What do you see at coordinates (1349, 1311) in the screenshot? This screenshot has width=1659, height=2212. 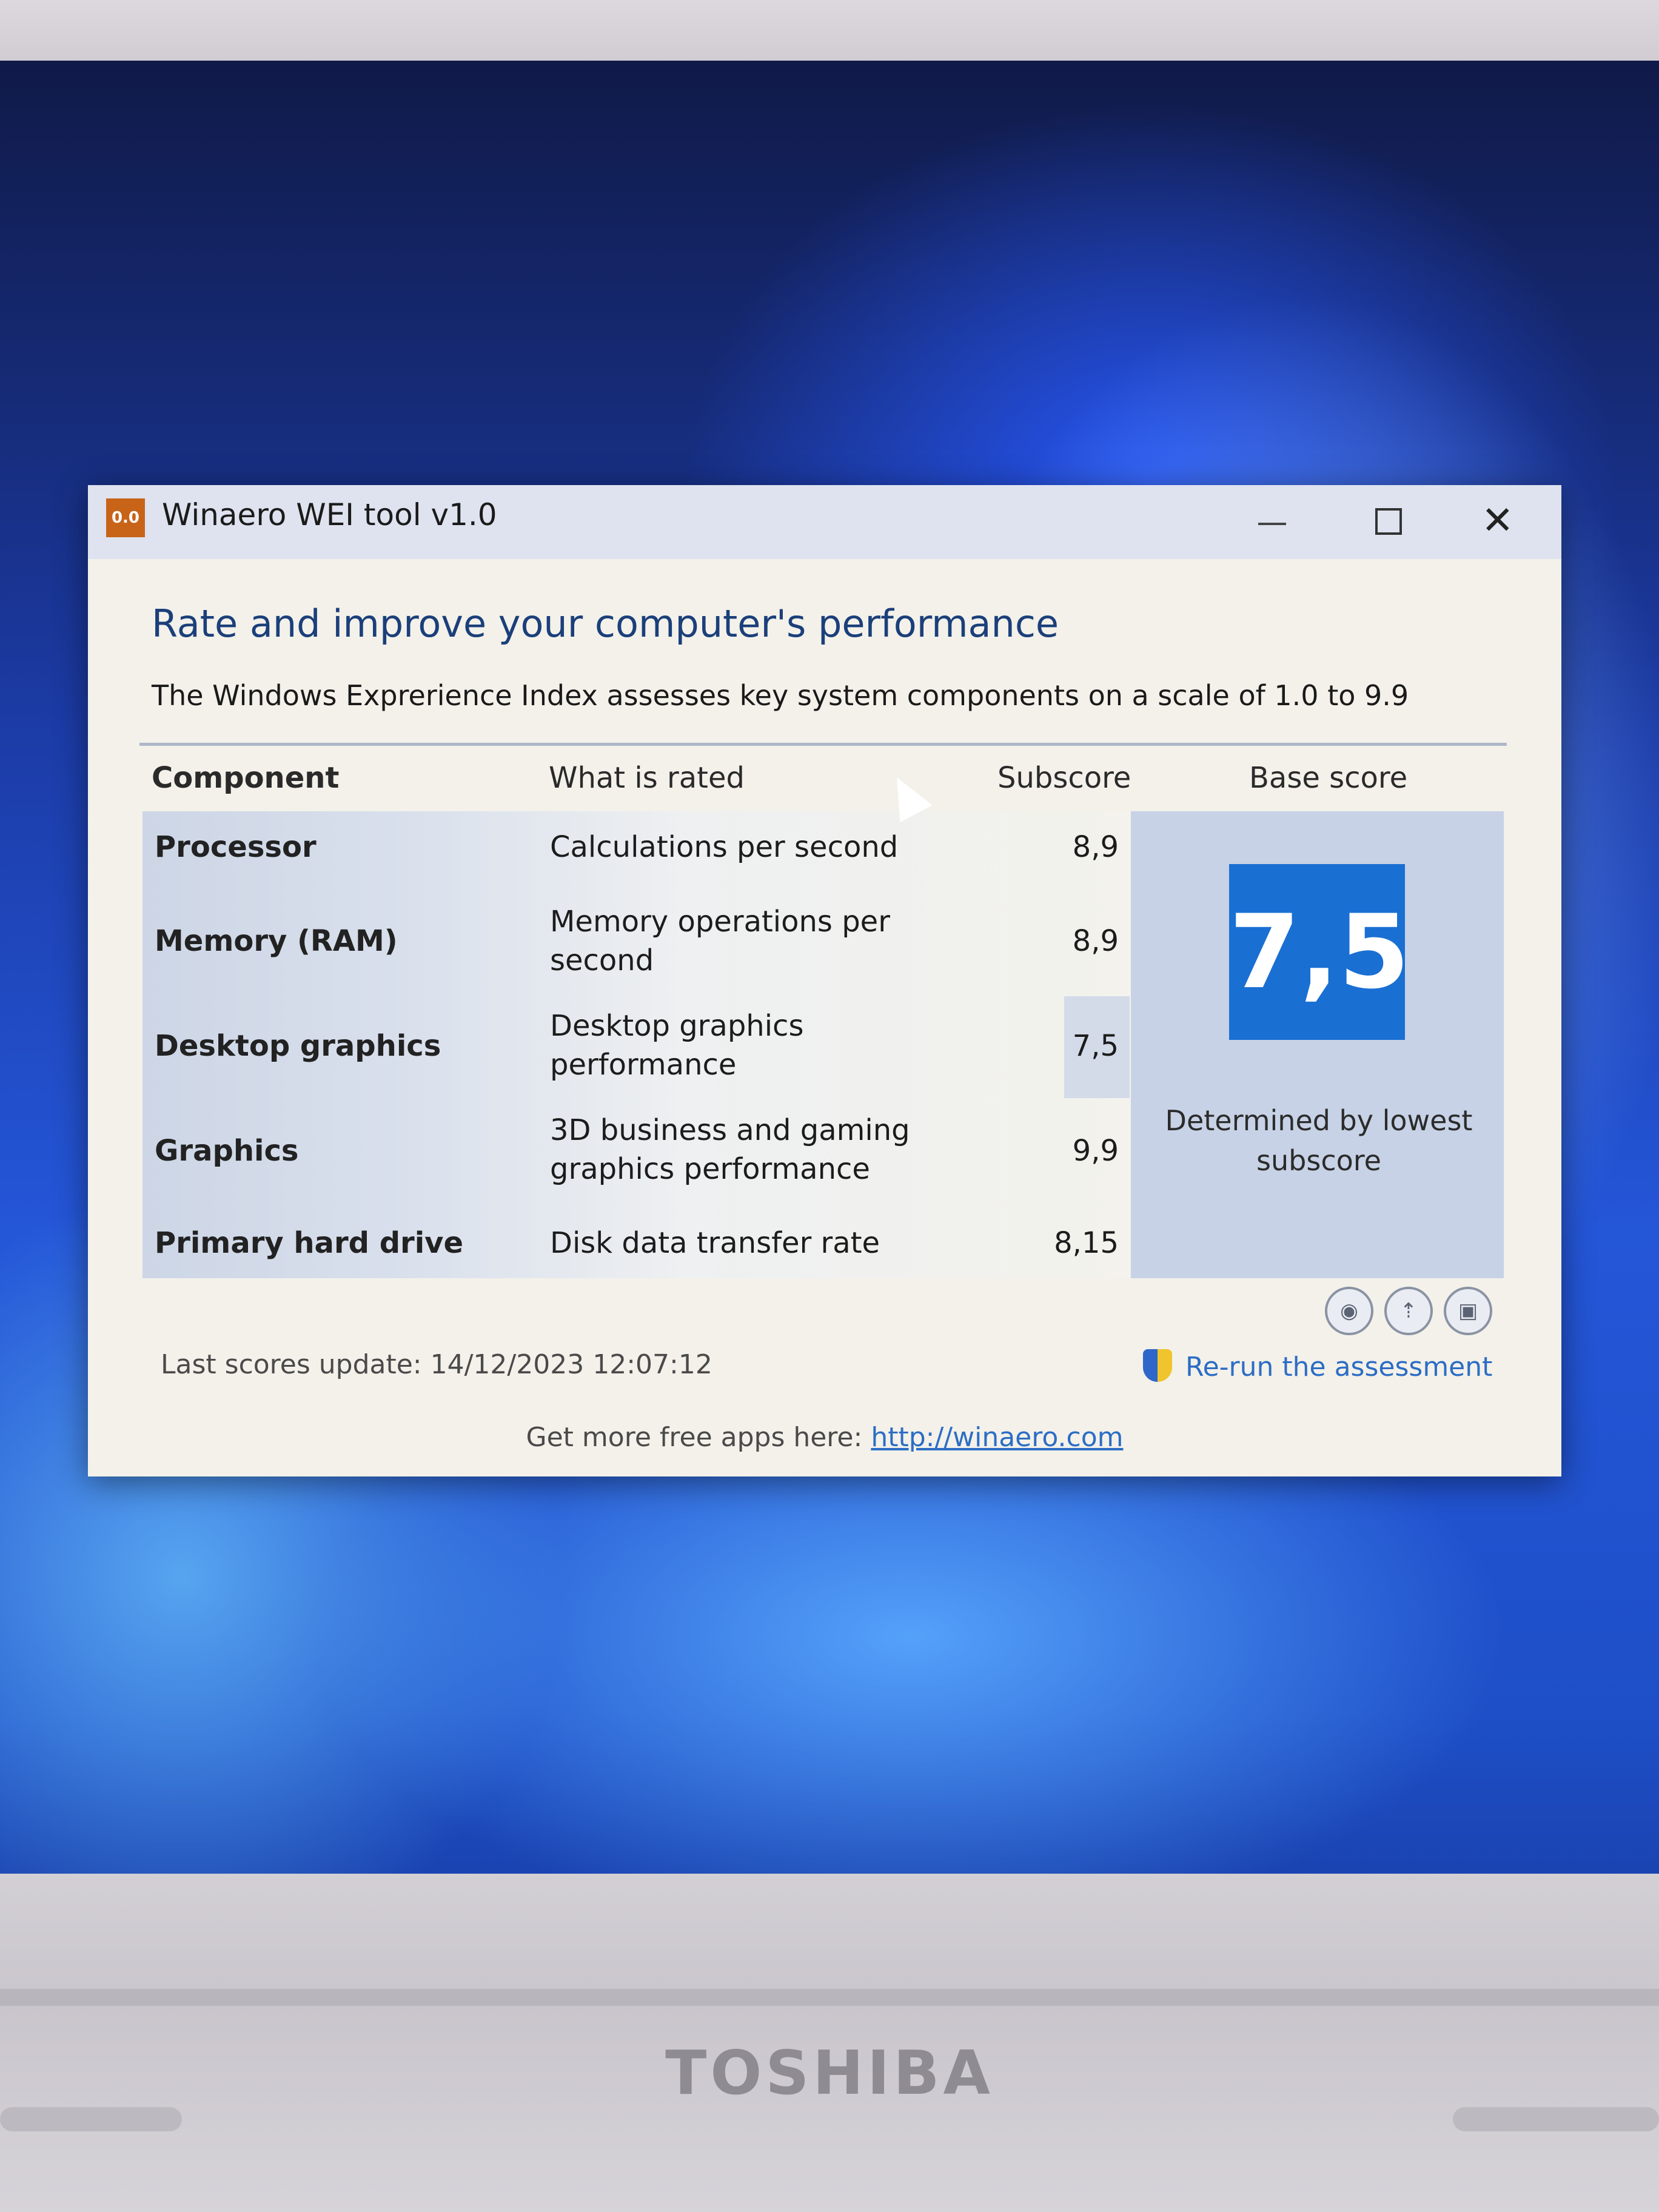 I see `camera-icon: ◉` at bounding box center [1349, 1311].